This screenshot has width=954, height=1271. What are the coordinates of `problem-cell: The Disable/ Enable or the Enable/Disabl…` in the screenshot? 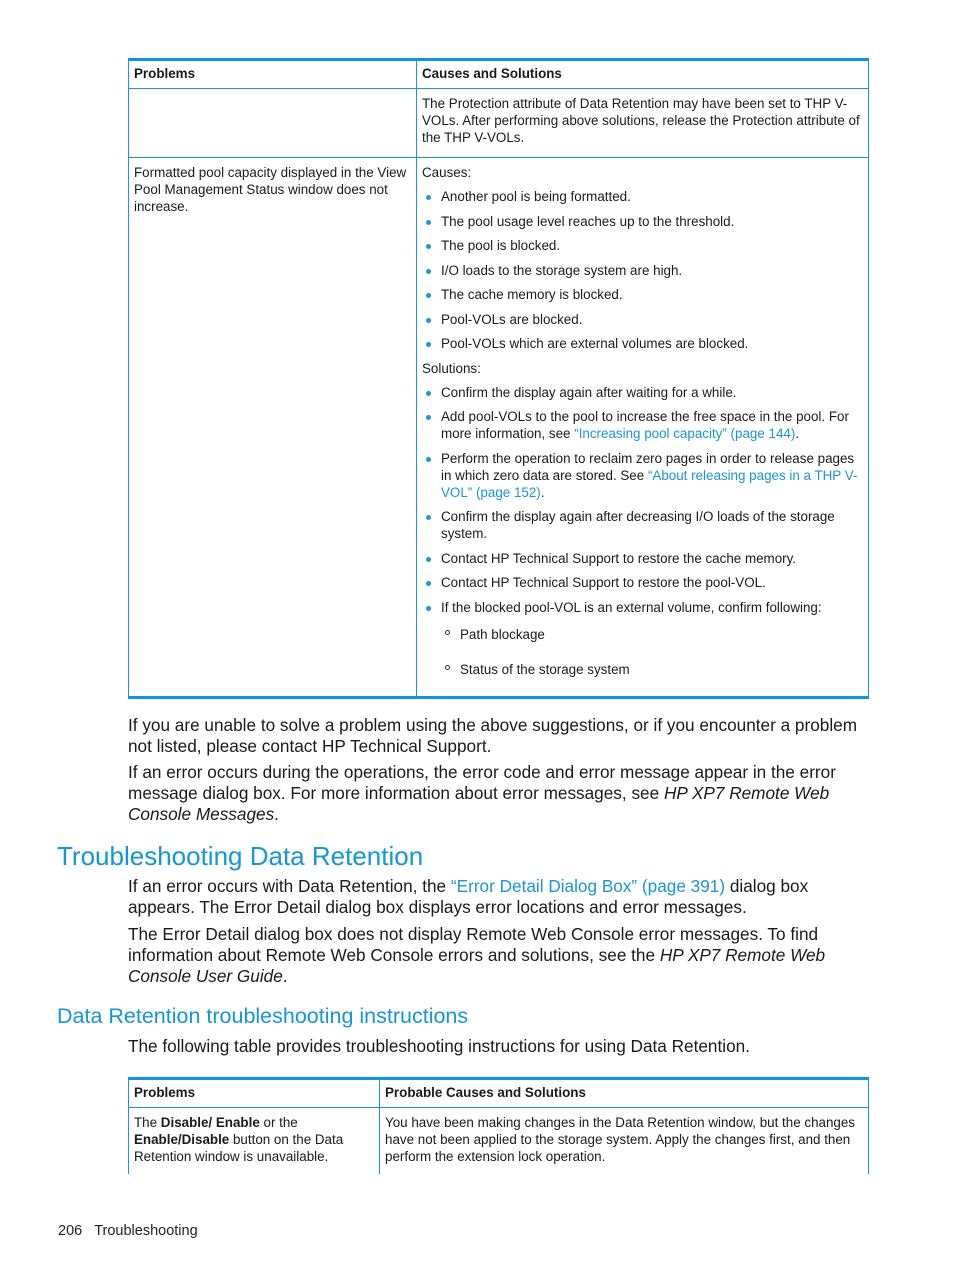 It's located at (254, 1140).